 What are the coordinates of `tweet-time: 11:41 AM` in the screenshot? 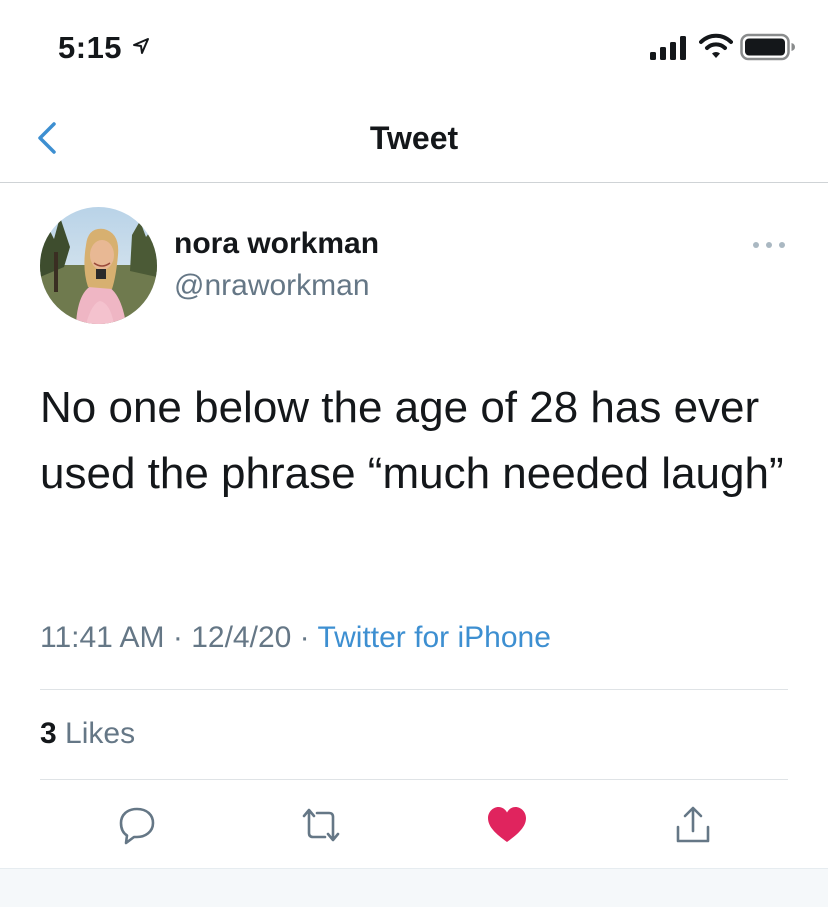 It's located at (102, 637).